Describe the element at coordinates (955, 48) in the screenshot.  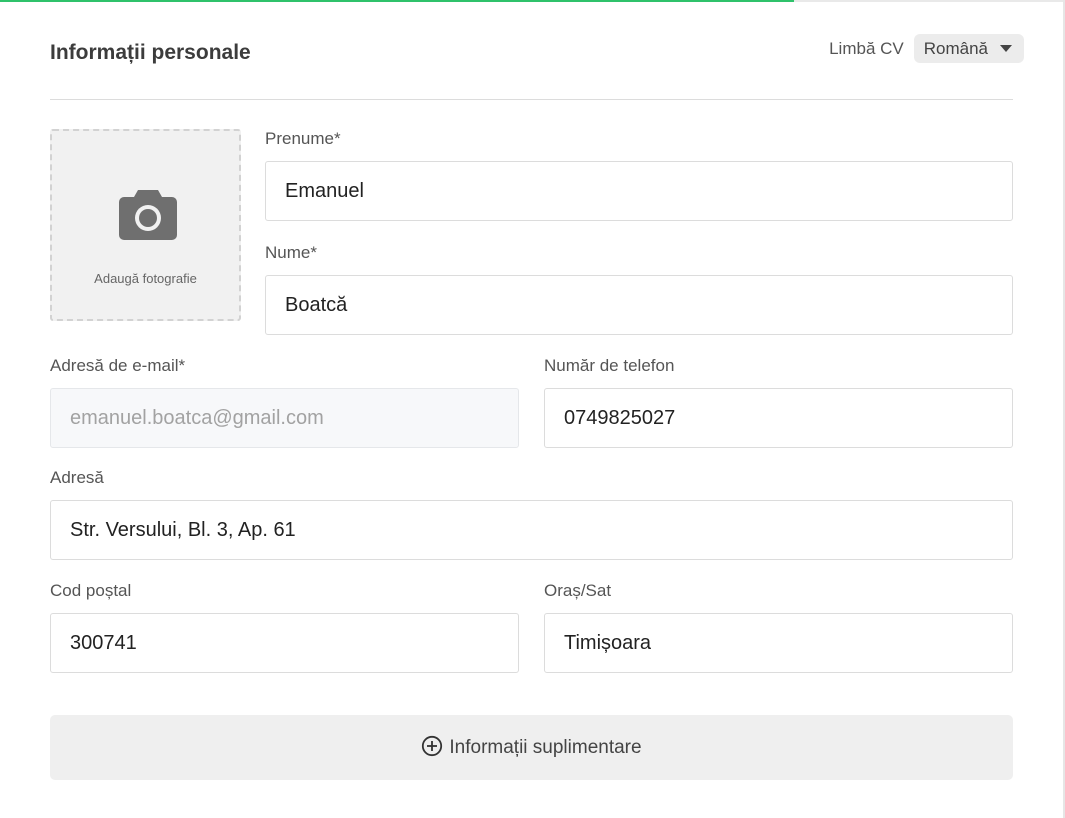
I see `cv-language-value: Română` at that location.